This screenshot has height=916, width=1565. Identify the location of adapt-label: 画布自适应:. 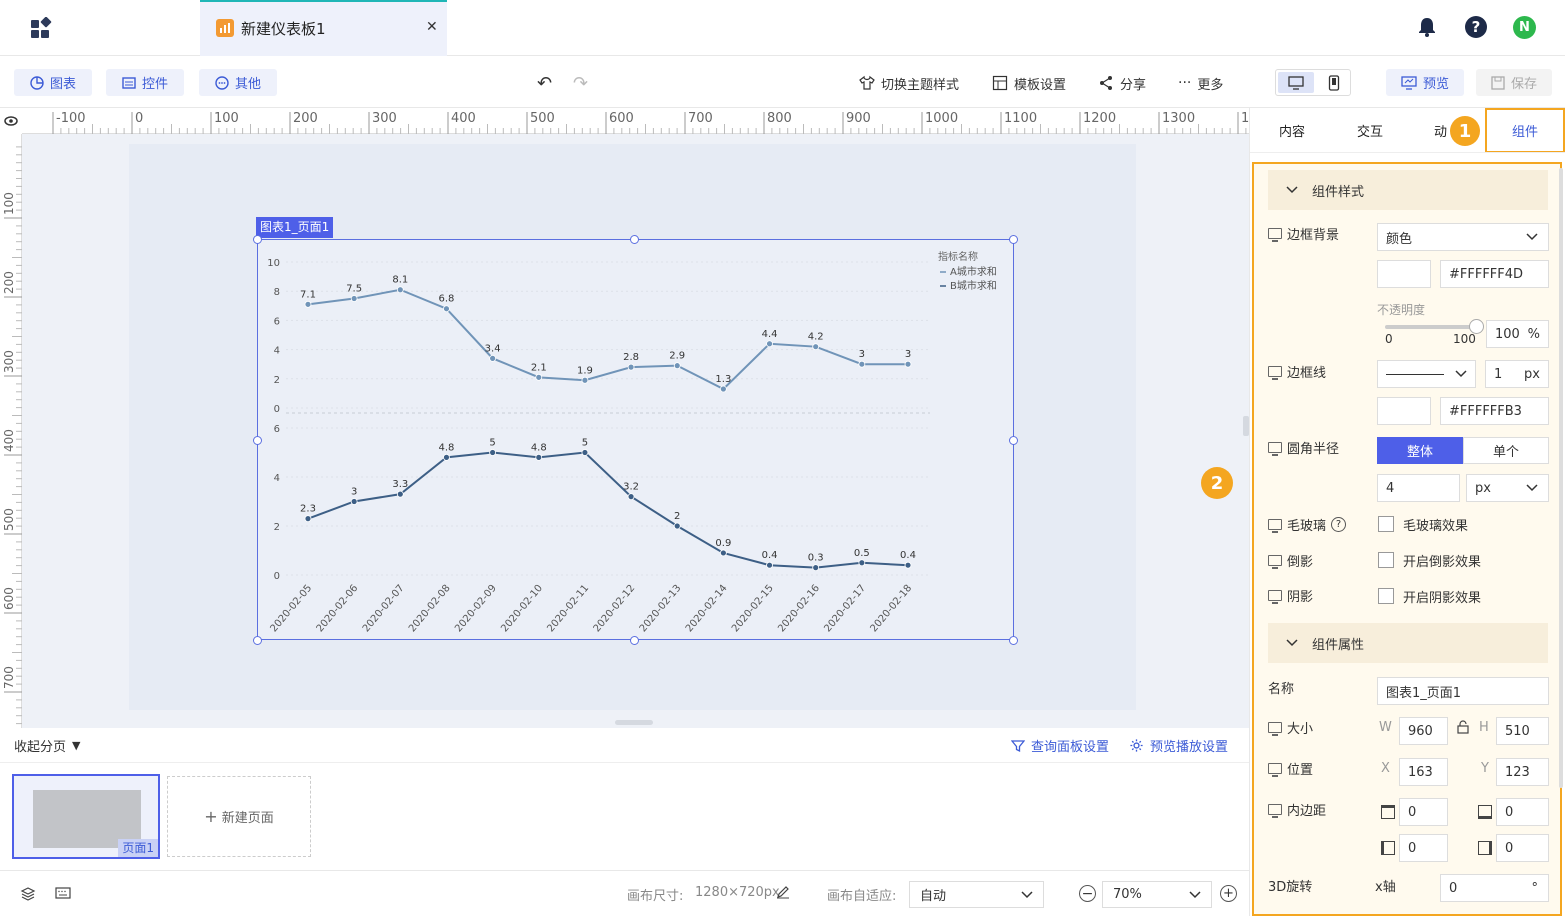
(862, 896).